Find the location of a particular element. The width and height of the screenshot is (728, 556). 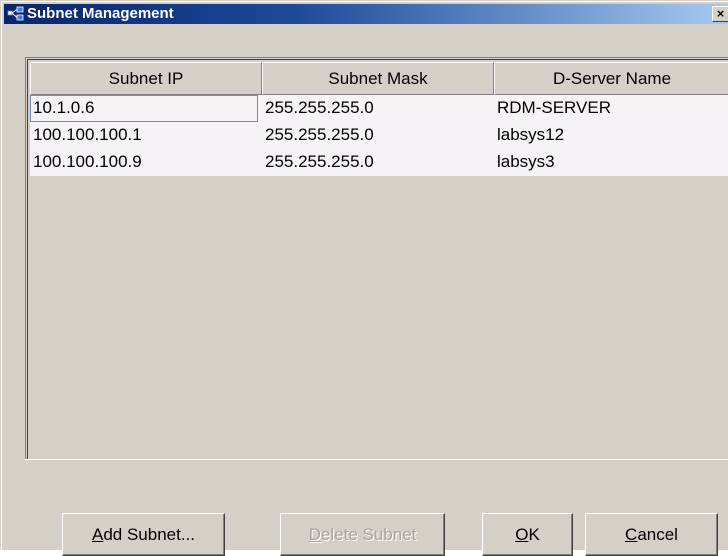

cell-dserver-name: labsys12 is located at coordinates (611, 135).